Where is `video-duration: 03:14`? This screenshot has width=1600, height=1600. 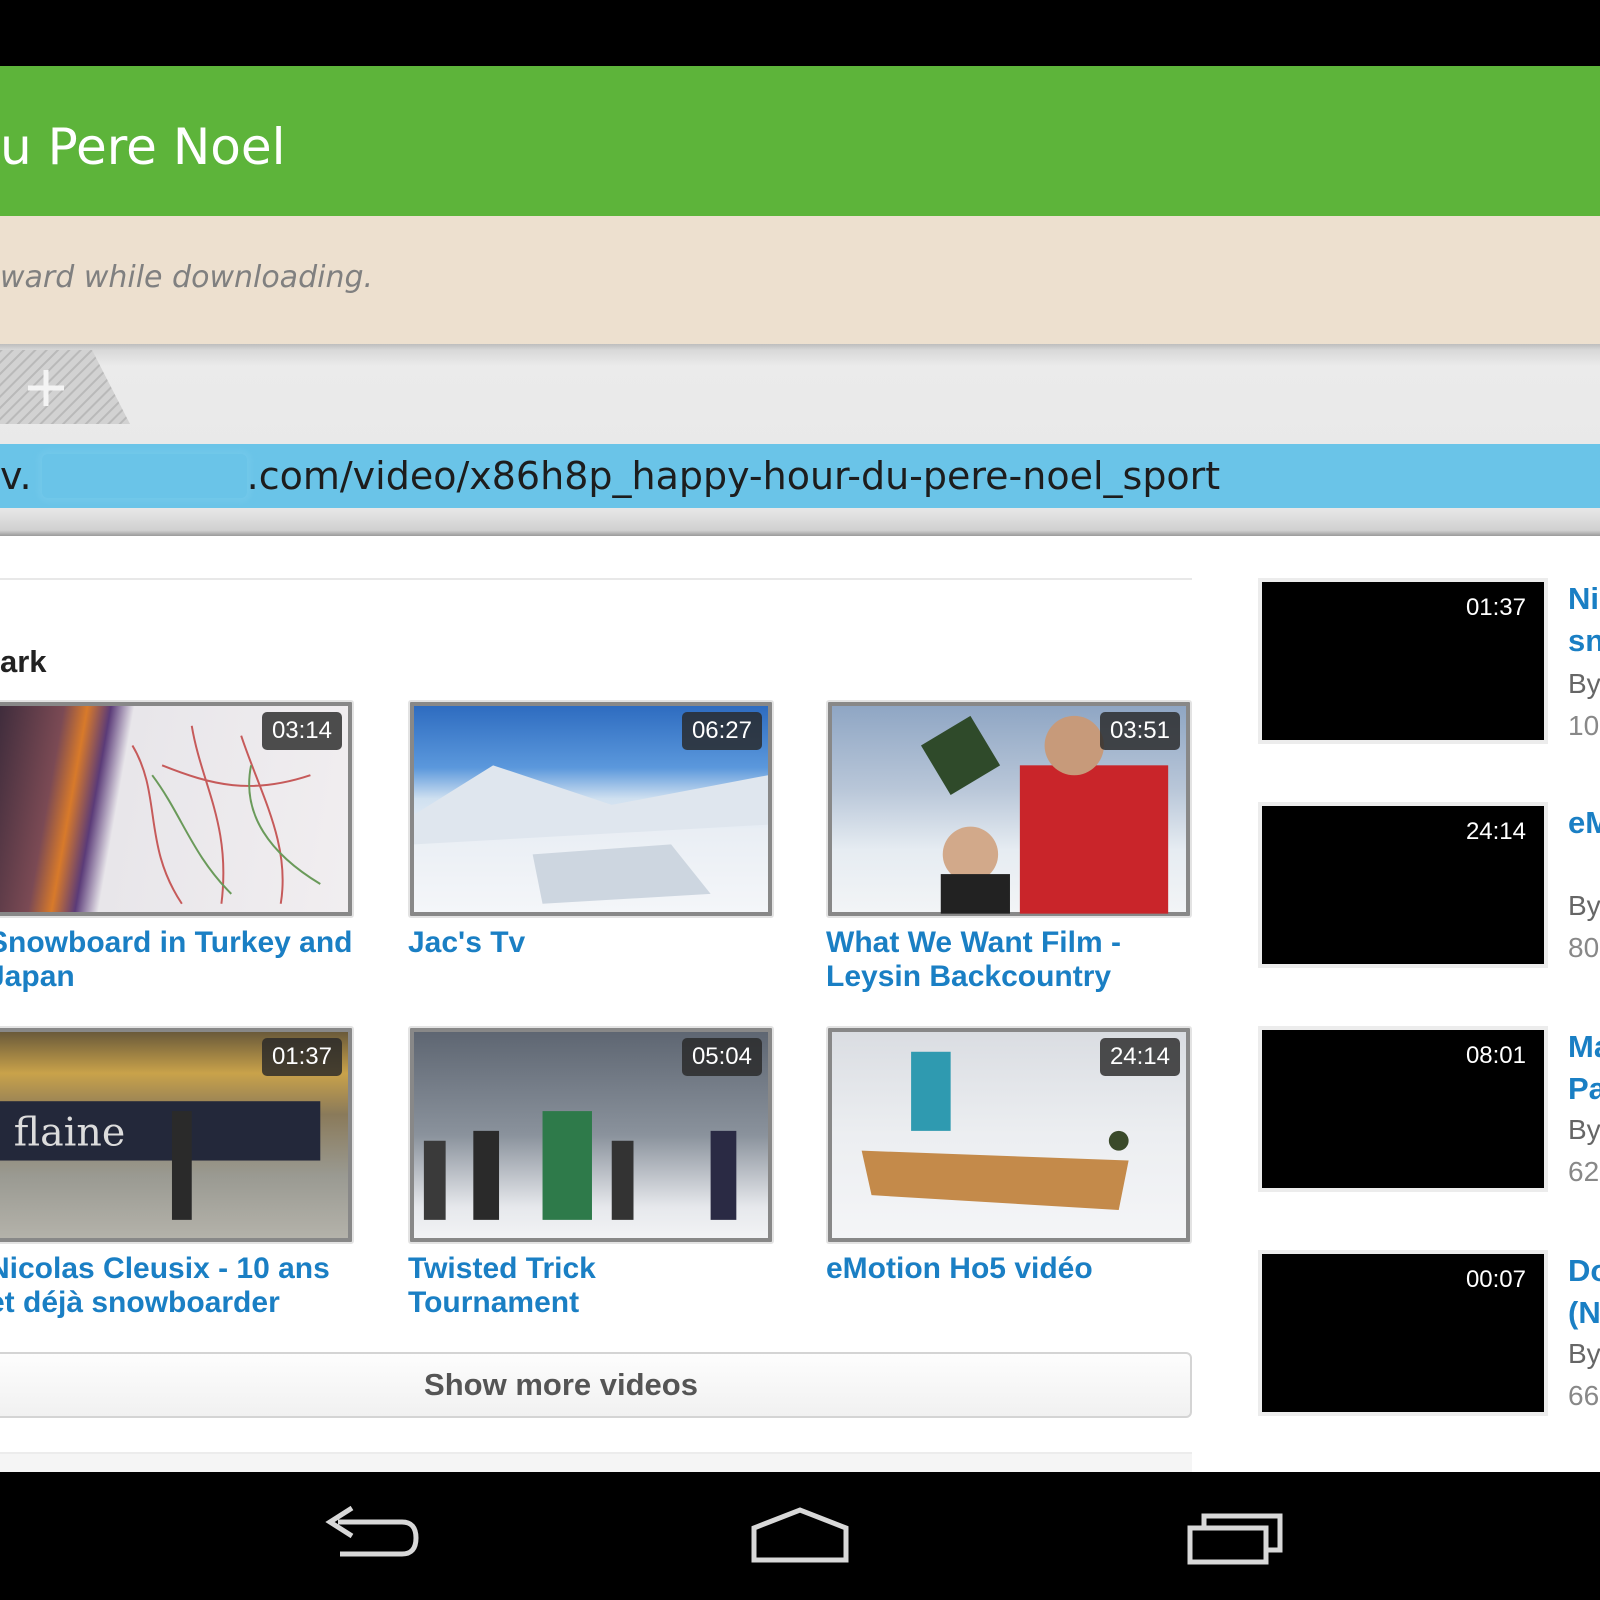
video-duration: 03:14 is located at coordinates (301, 731).